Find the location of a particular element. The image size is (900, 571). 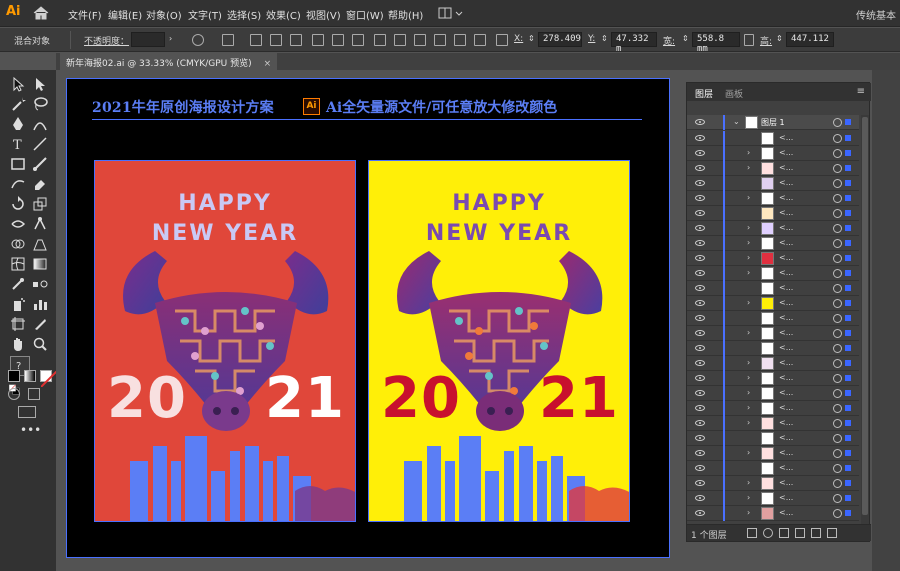

eraser-icon is located at coordinates (40, 184).